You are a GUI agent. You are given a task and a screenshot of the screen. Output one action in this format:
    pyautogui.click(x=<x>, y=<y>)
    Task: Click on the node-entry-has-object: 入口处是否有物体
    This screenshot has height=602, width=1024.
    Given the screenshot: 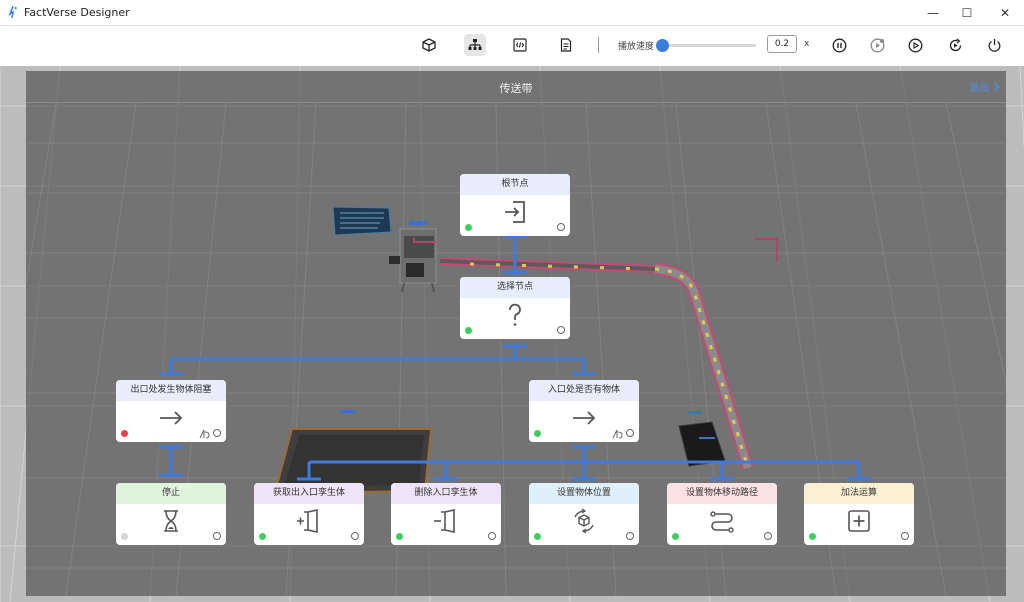 What is the action you would take?
    pyautogui.click(x=584, y=411)
    